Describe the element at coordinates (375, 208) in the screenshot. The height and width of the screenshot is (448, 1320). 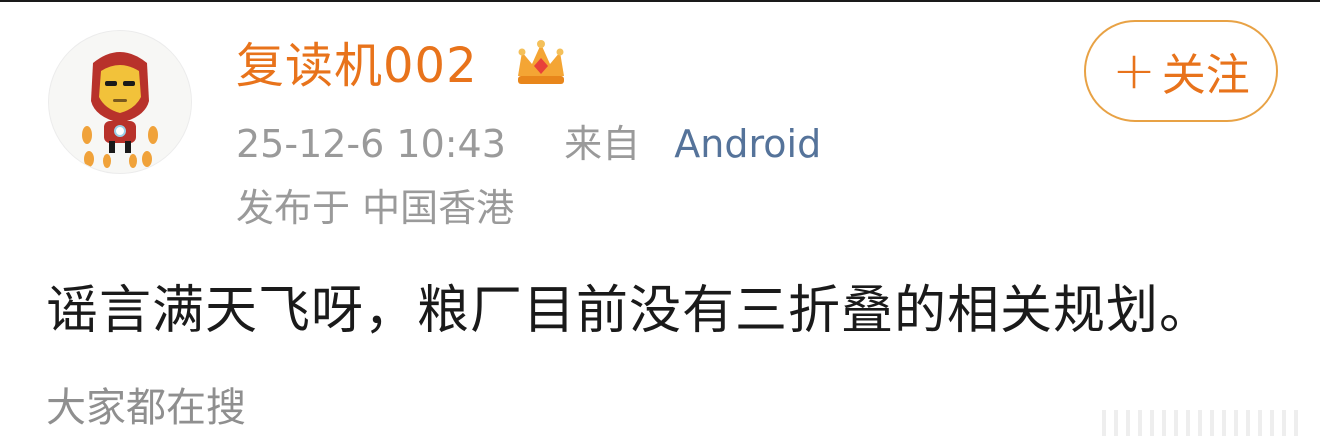
I see `post-location: 发布于 中国香港` at that location.